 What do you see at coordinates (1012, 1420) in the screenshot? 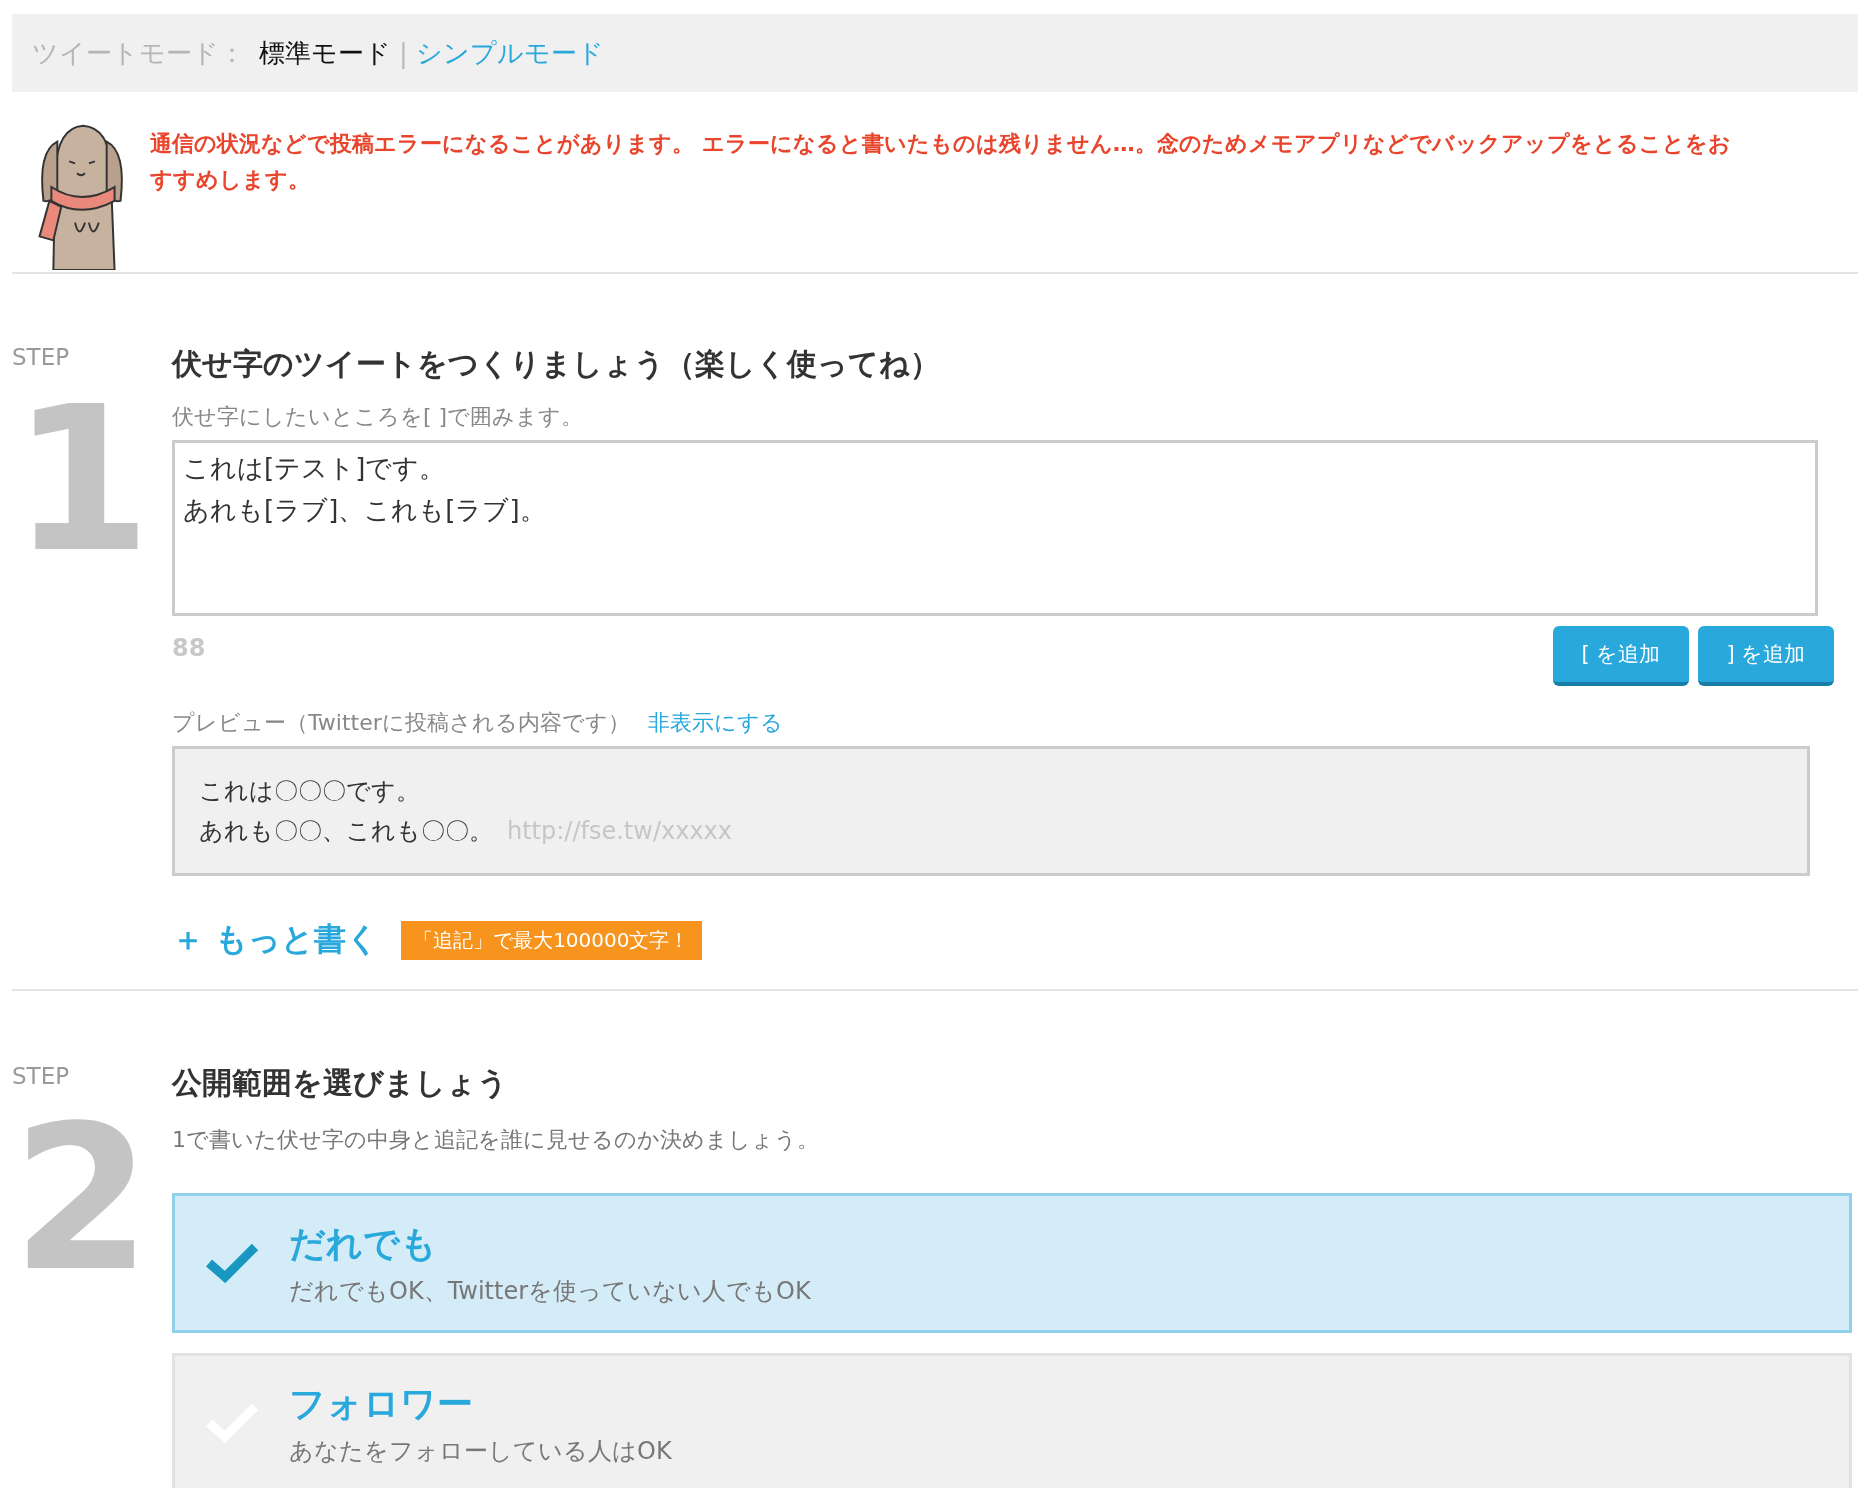
I see `visibility-option: フォロワー あなたをフォローしている人はOK` at bounding box center [1012, 1420].